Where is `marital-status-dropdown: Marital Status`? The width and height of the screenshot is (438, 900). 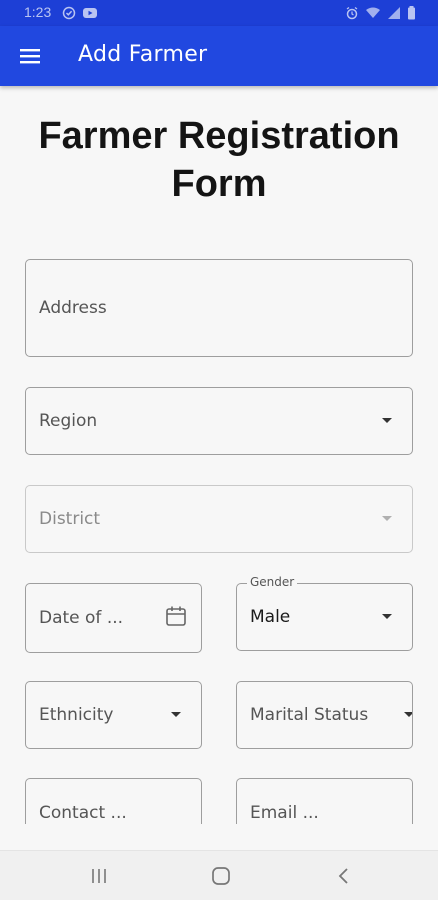 marital-status-dropdown: Marital Status is located at coordinates (324, 715).